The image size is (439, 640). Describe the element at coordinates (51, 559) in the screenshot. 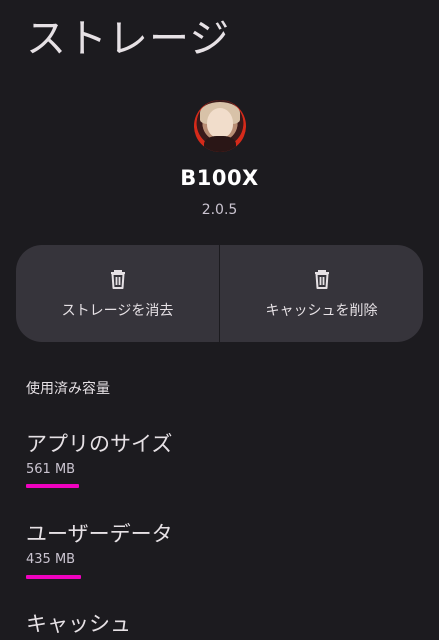

I see `user-data-value: 435 MB` at that location.